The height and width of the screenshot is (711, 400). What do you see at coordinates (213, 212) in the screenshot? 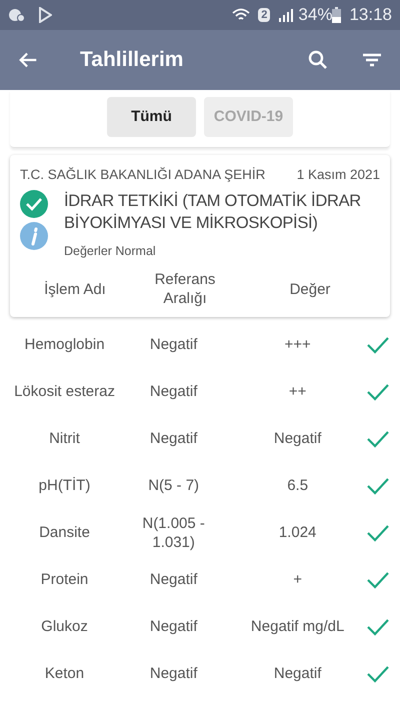
I see `test-title: İDRAR TETKİKİ (TAM OTOMATİK İDRAR BİYOKİMYASI VE MİKROSKOPİSİ)` at bounding box center [213, 212].